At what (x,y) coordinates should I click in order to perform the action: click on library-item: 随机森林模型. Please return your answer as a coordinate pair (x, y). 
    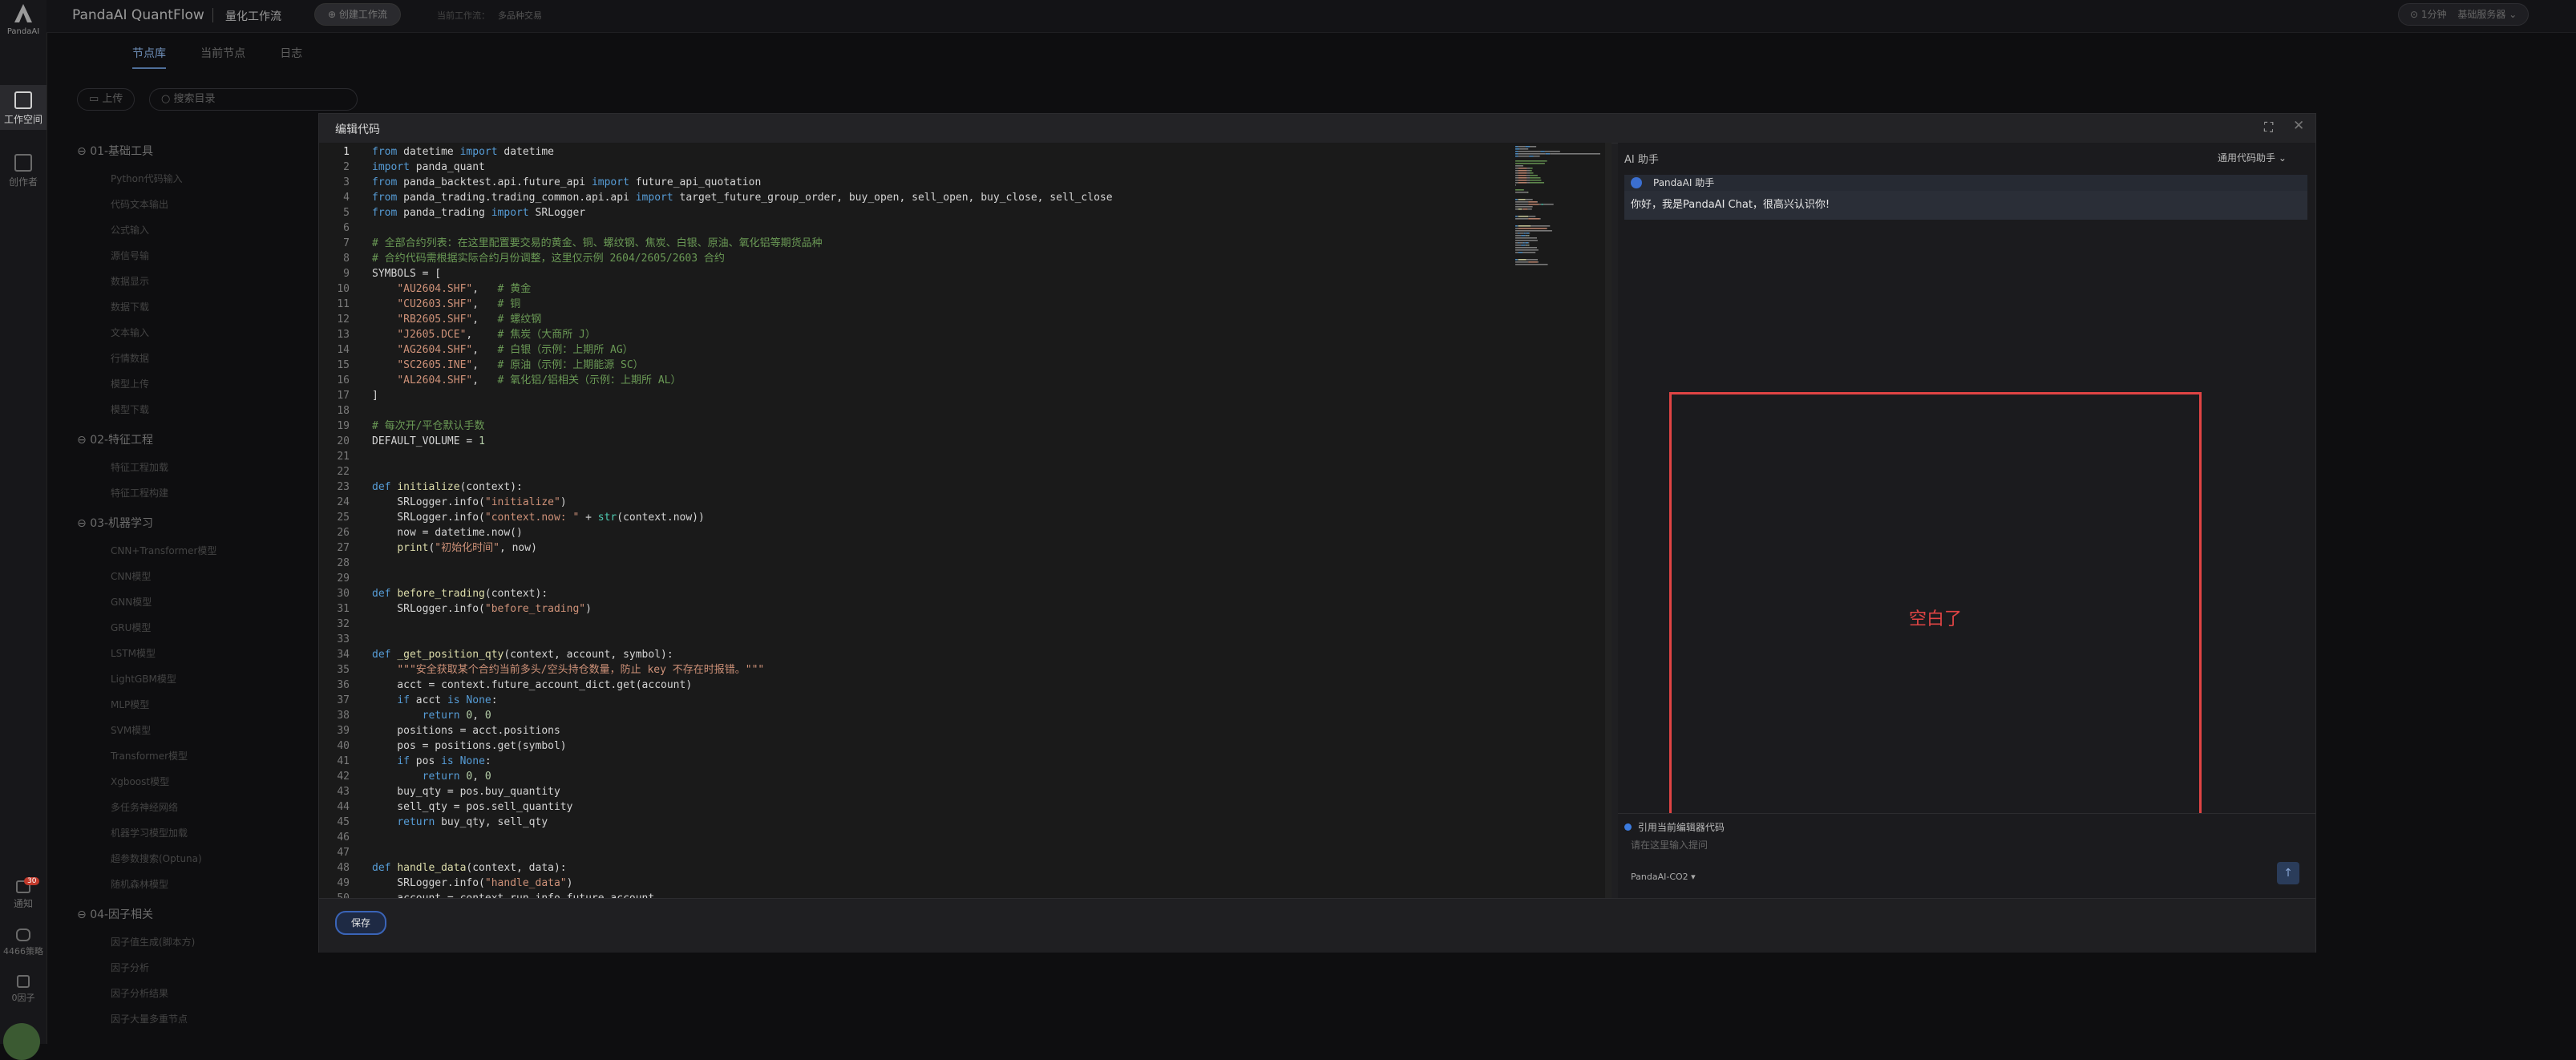
    Looking at the image, I should click on (139, 884).